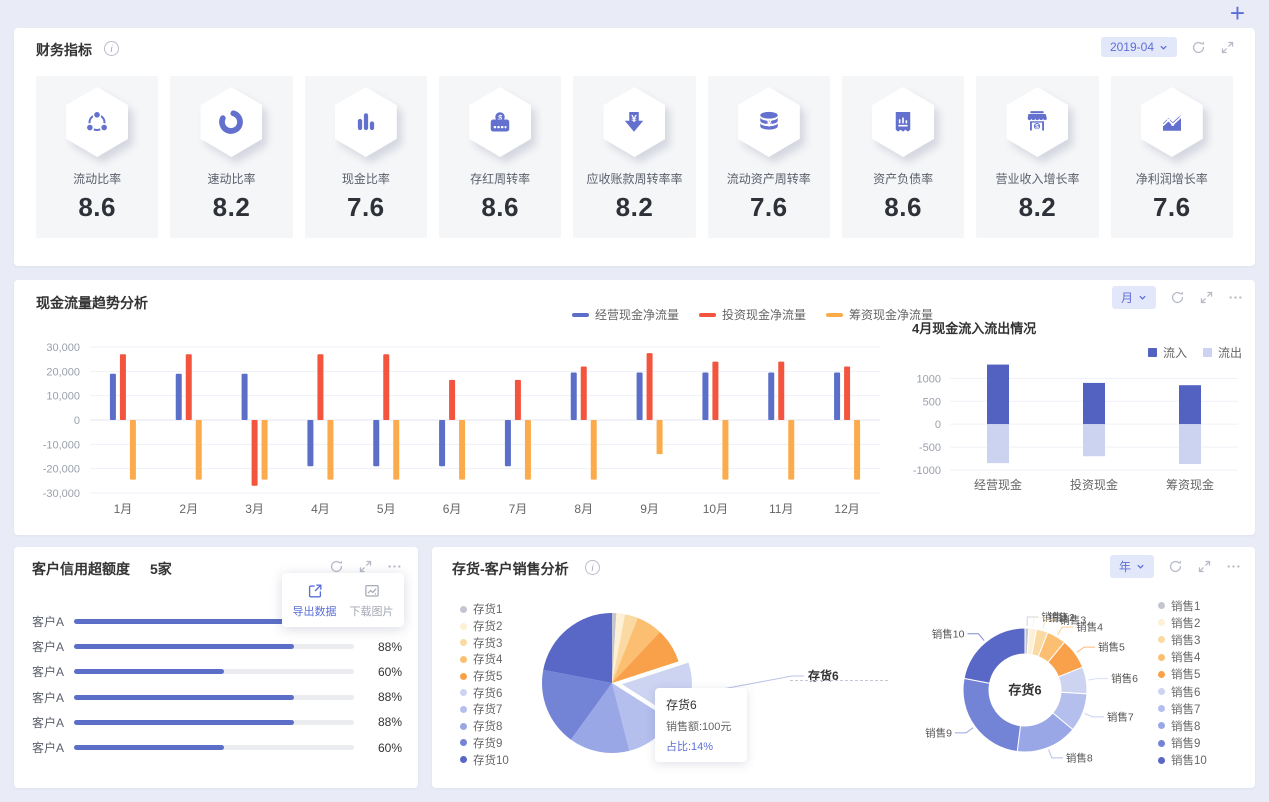 This screenshot has height=802, width=1269. I want to click on date-filter-dropdown: 2019-04, so click(1138, 47).